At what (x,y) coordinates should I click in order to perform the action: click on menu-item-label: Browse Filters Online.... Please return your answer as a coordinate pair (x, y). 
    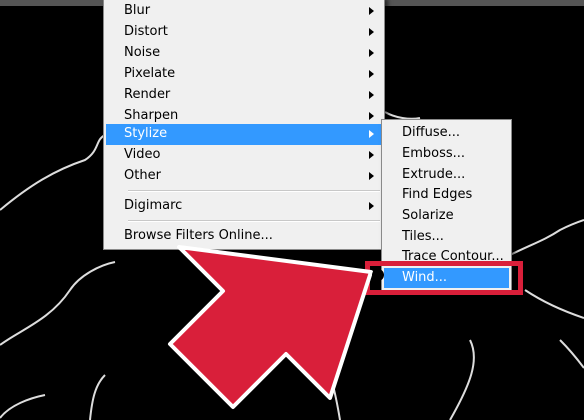
    Looking at the image, I should click on (198, 235).